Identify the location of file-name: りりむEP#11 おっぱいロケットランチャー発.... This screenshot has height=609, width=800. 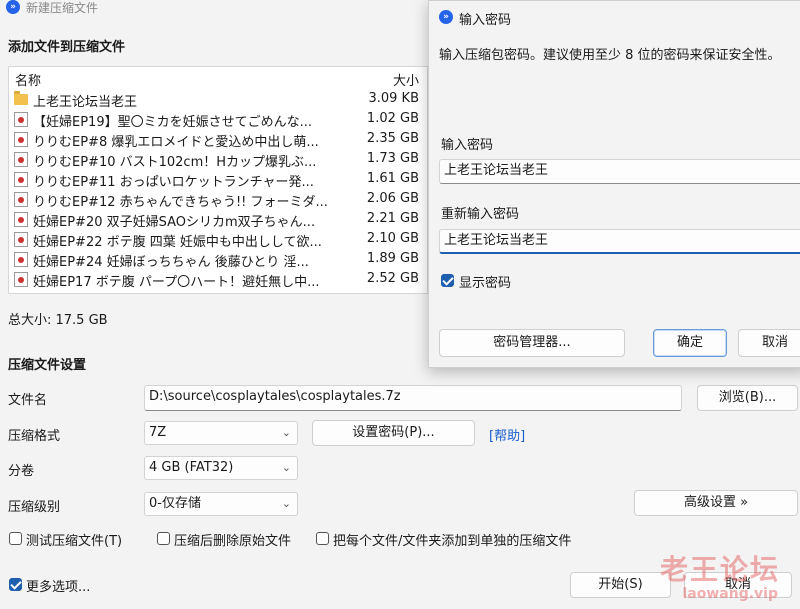
(173, 182).